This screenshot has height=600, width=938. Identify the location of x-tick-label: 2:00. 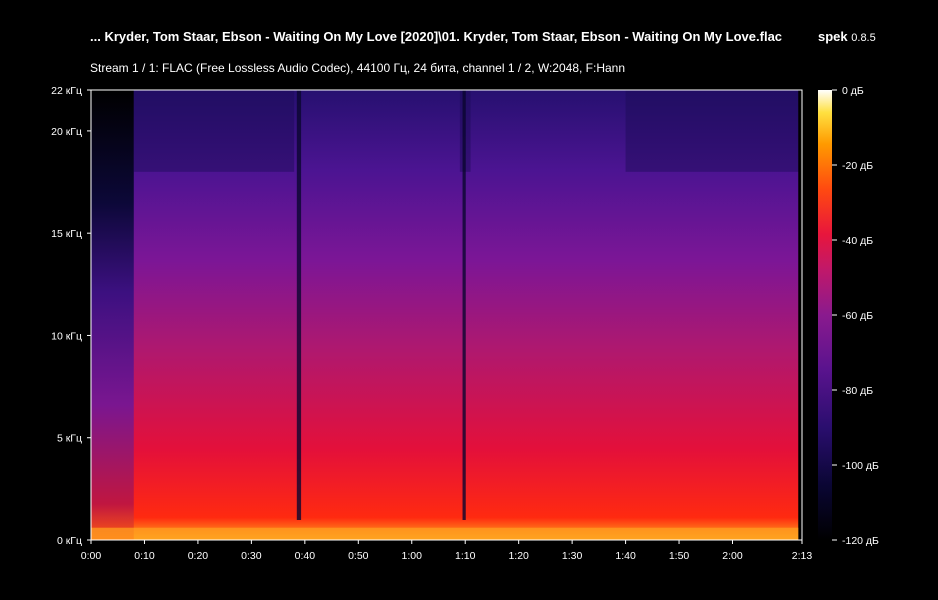
(732, 556).